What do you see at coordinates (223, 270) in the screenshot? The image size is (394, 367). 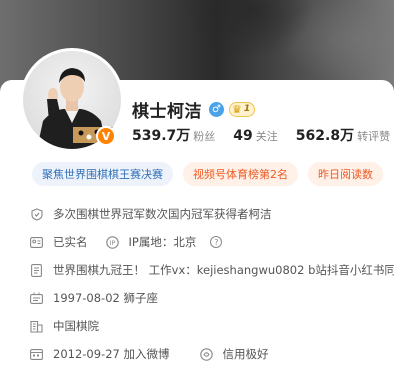 I see `bio-text: 世界围棋九冠王！ 工作vx：kejieshangwu0802 b站抖音小红书同` at bounding box center [223, 270].